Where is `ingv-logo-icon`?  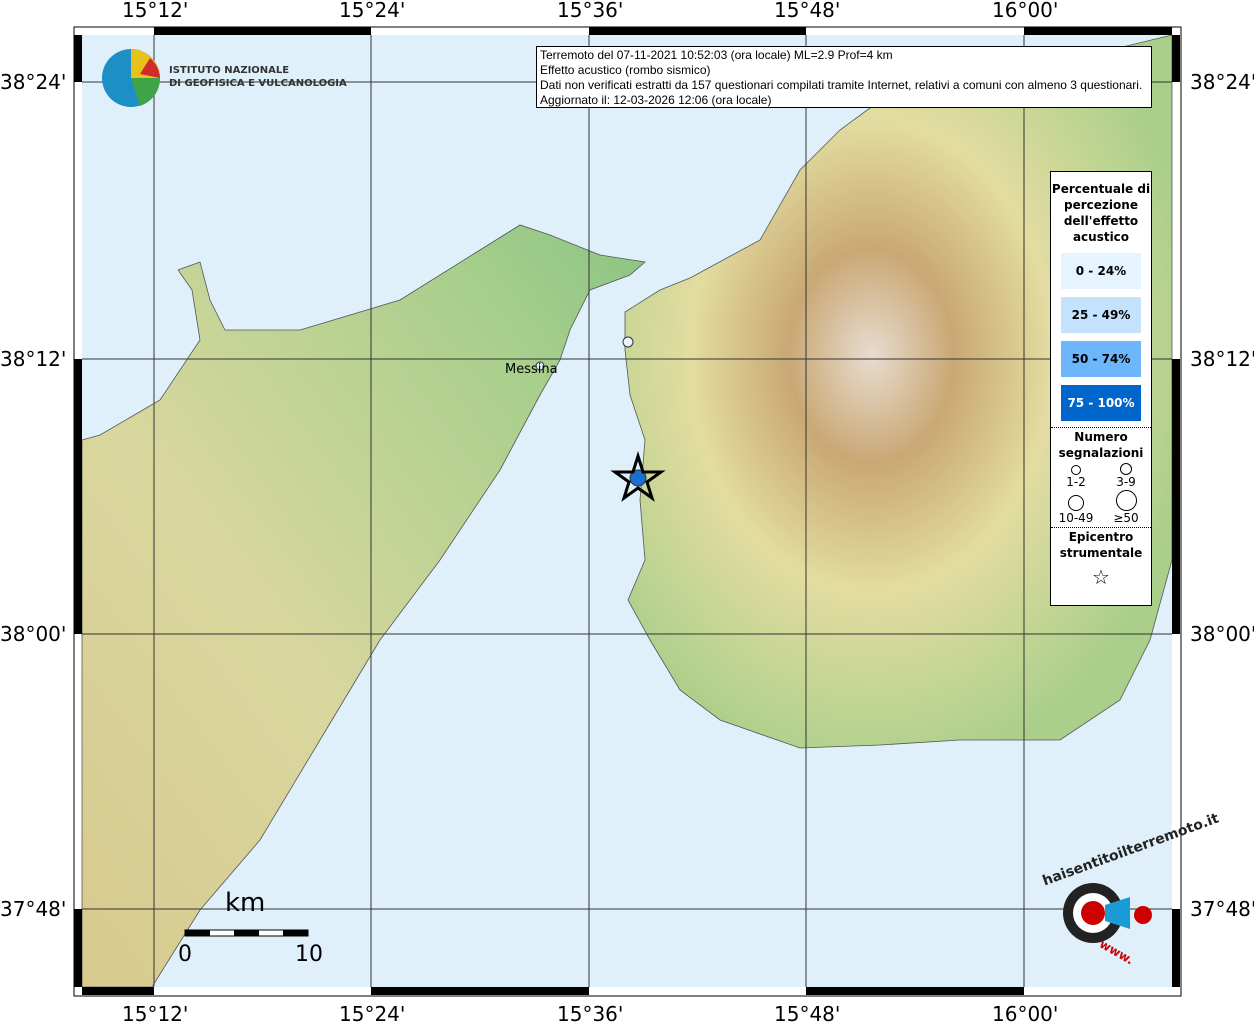
ingv-logo-icon is located at coordinates (131, 78).